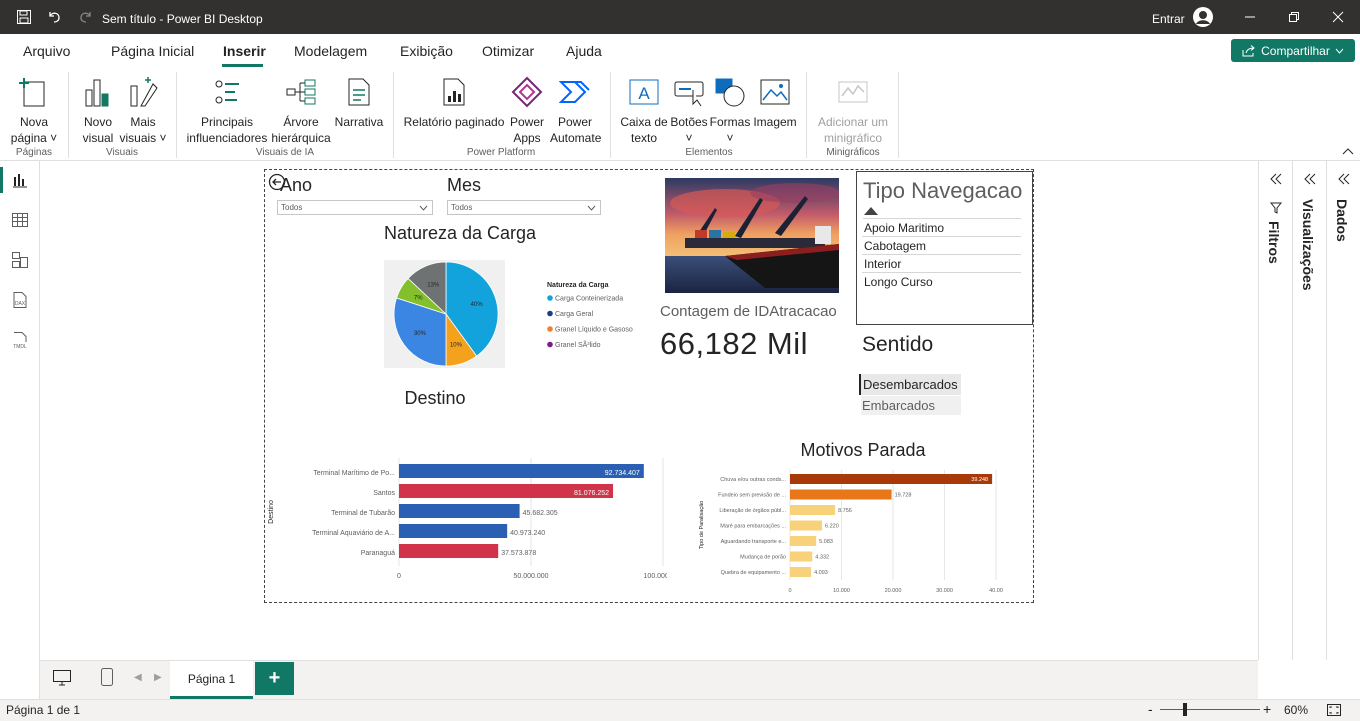  I want to click on sentido-option: Embarcados, so click(911, 405).